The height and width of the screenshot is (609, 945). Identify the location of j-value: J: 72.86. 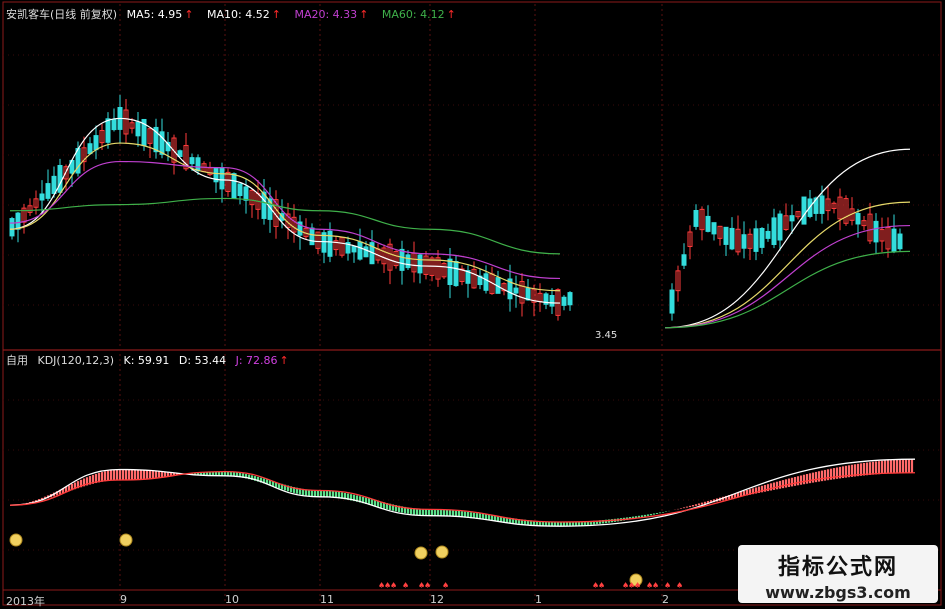
(256, 360).